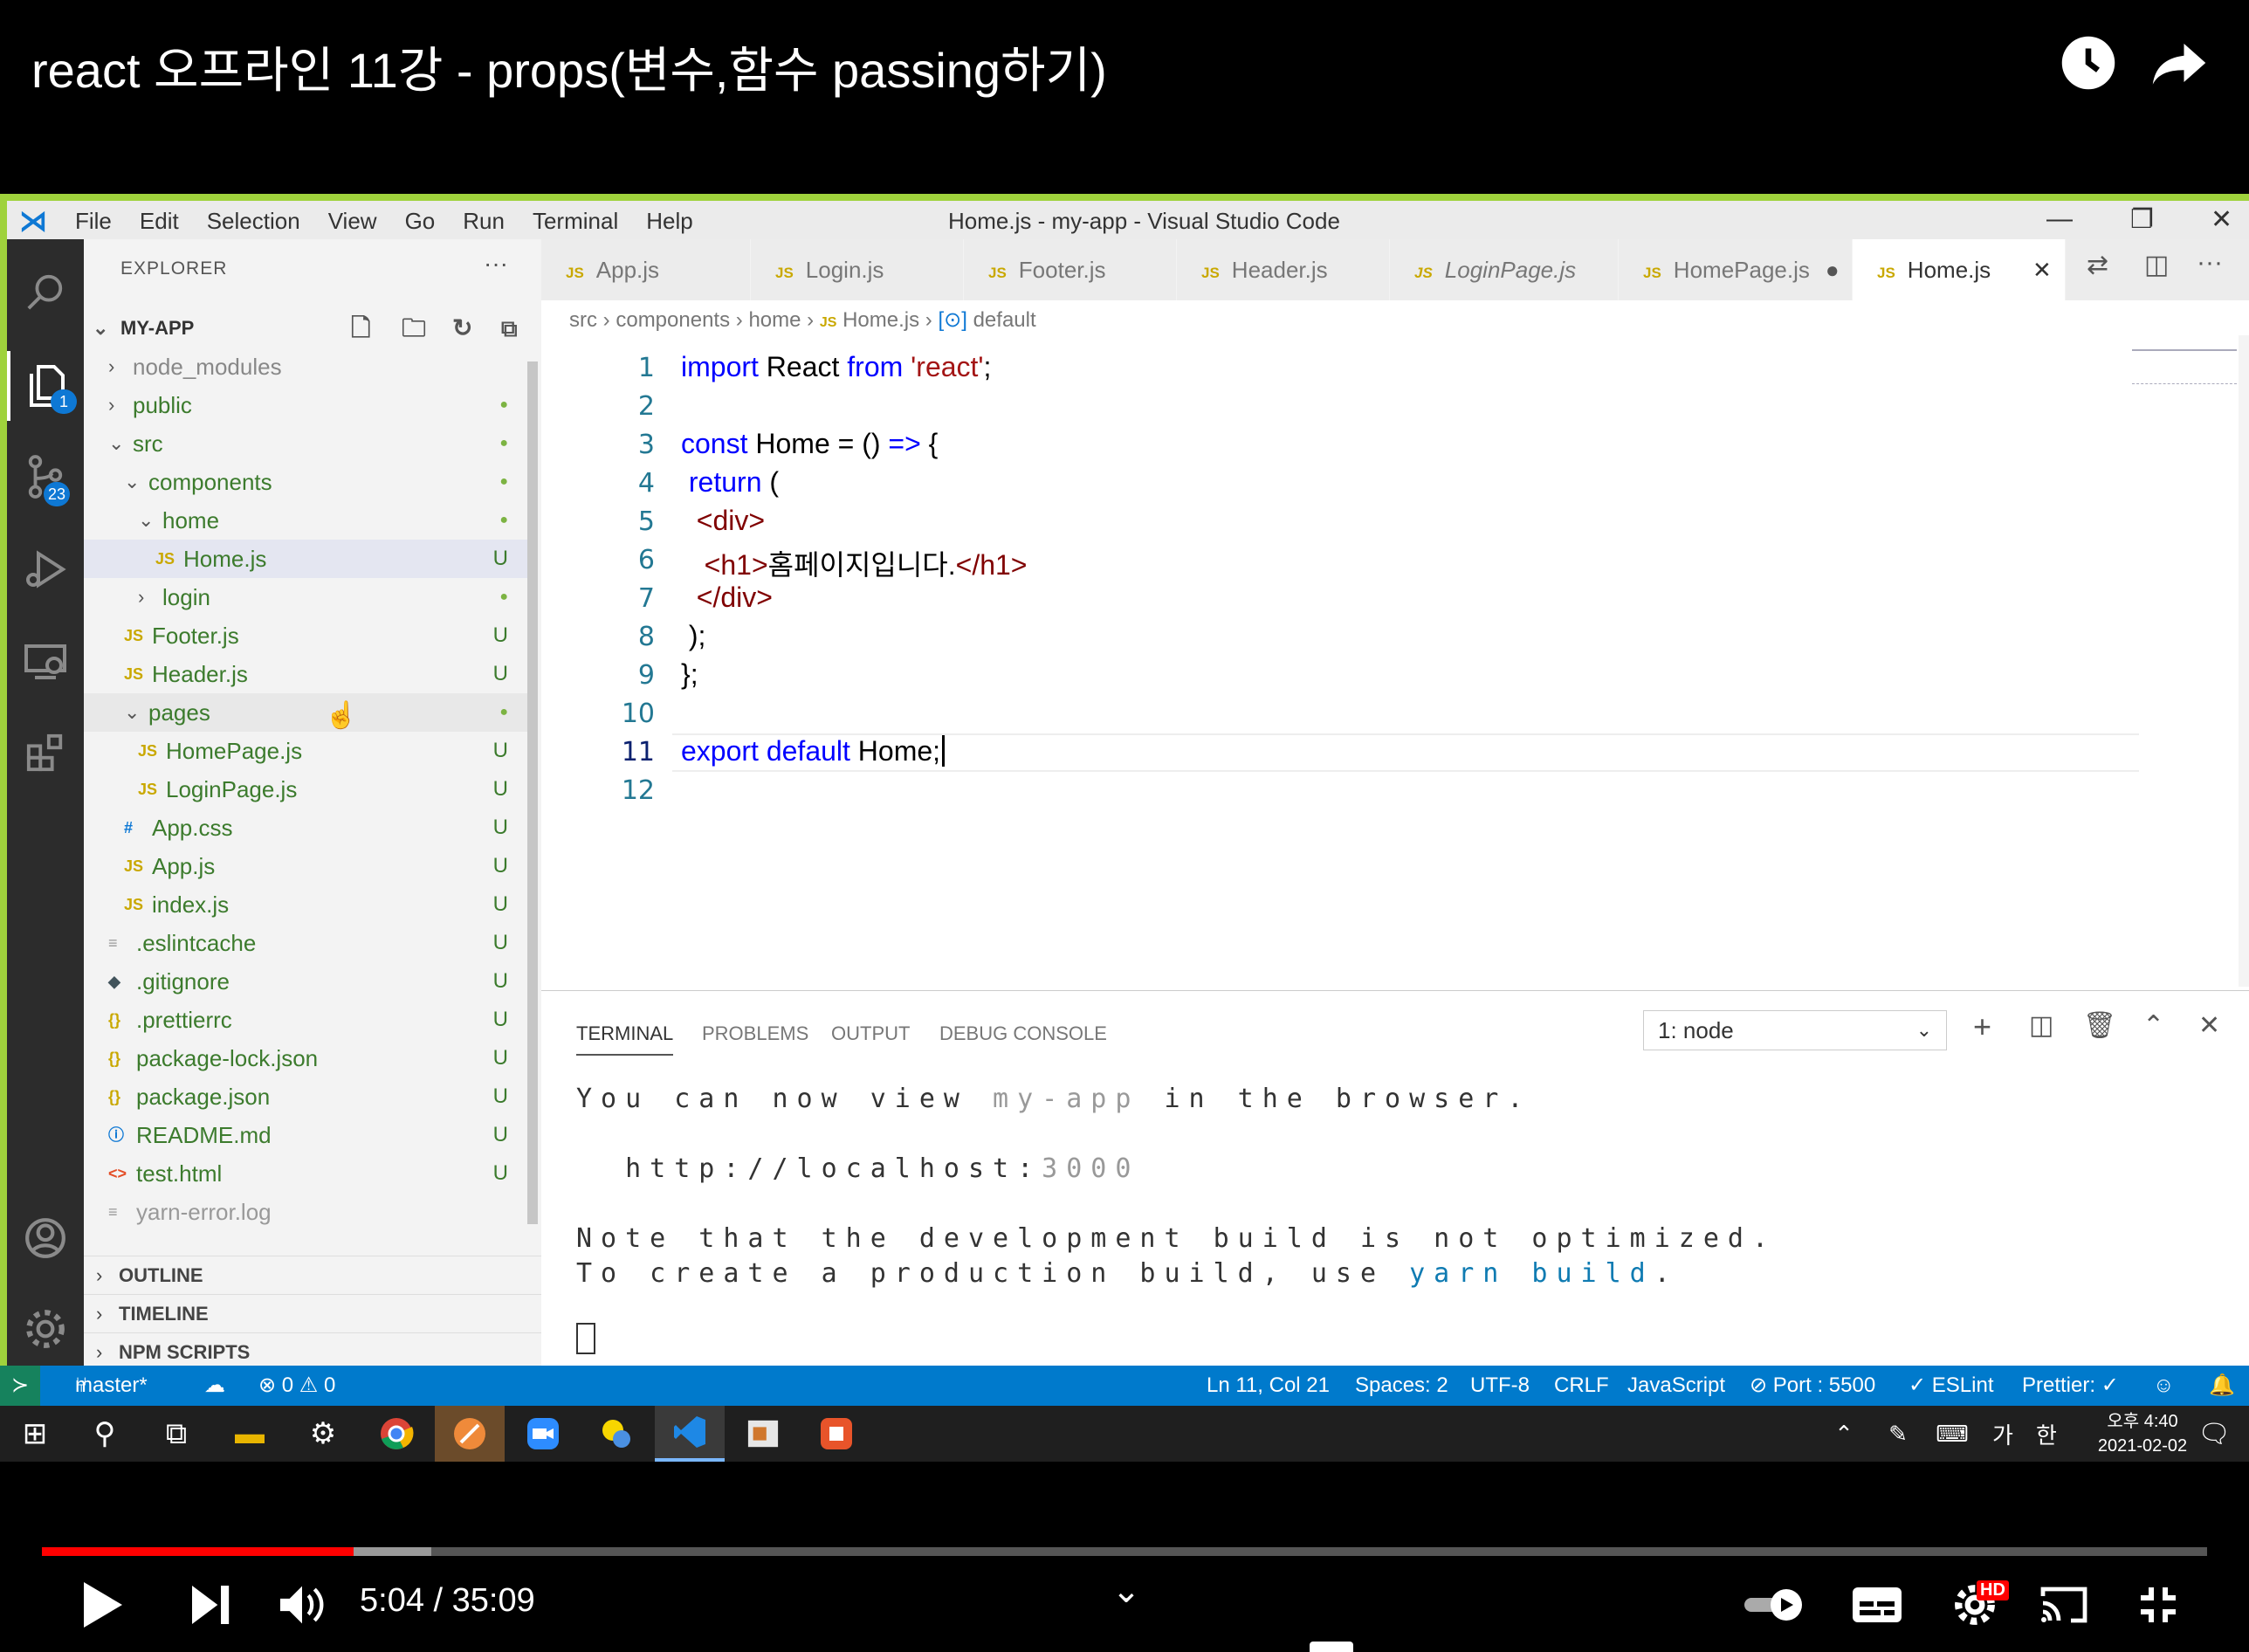 This screenshot has width=2249, height=1652. I want to click on tree-item-header-js: JS Header.js U, so click(305, 674).